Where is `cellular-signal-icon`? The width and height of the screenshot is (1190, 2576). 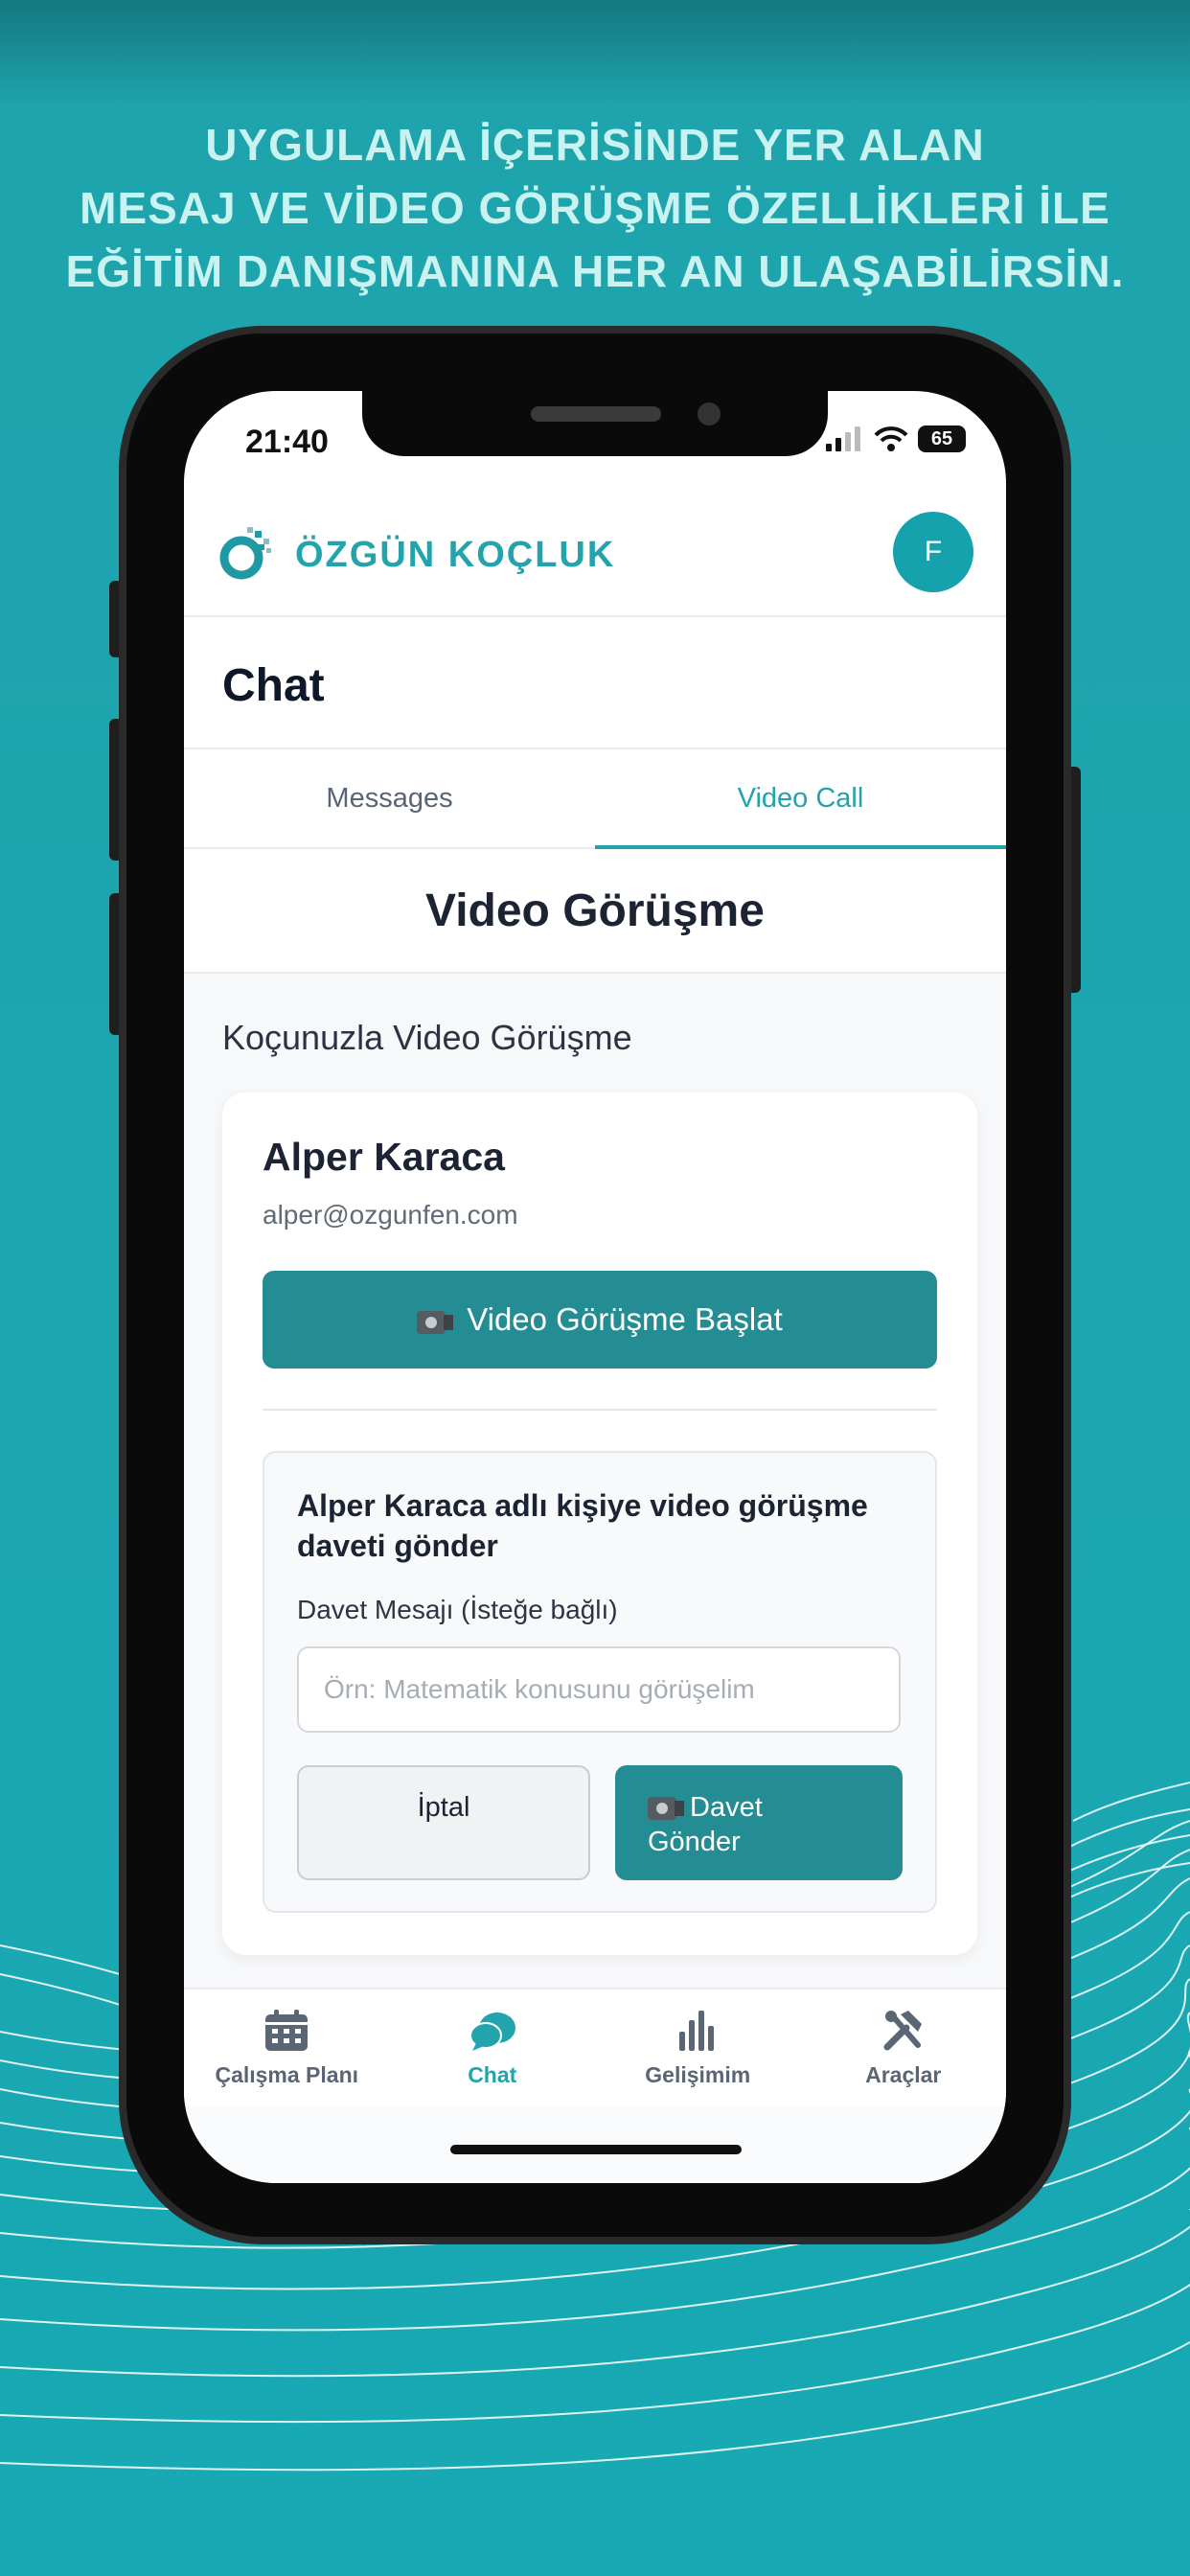
cellular-signal-icon is located at coordinates (843, 438).